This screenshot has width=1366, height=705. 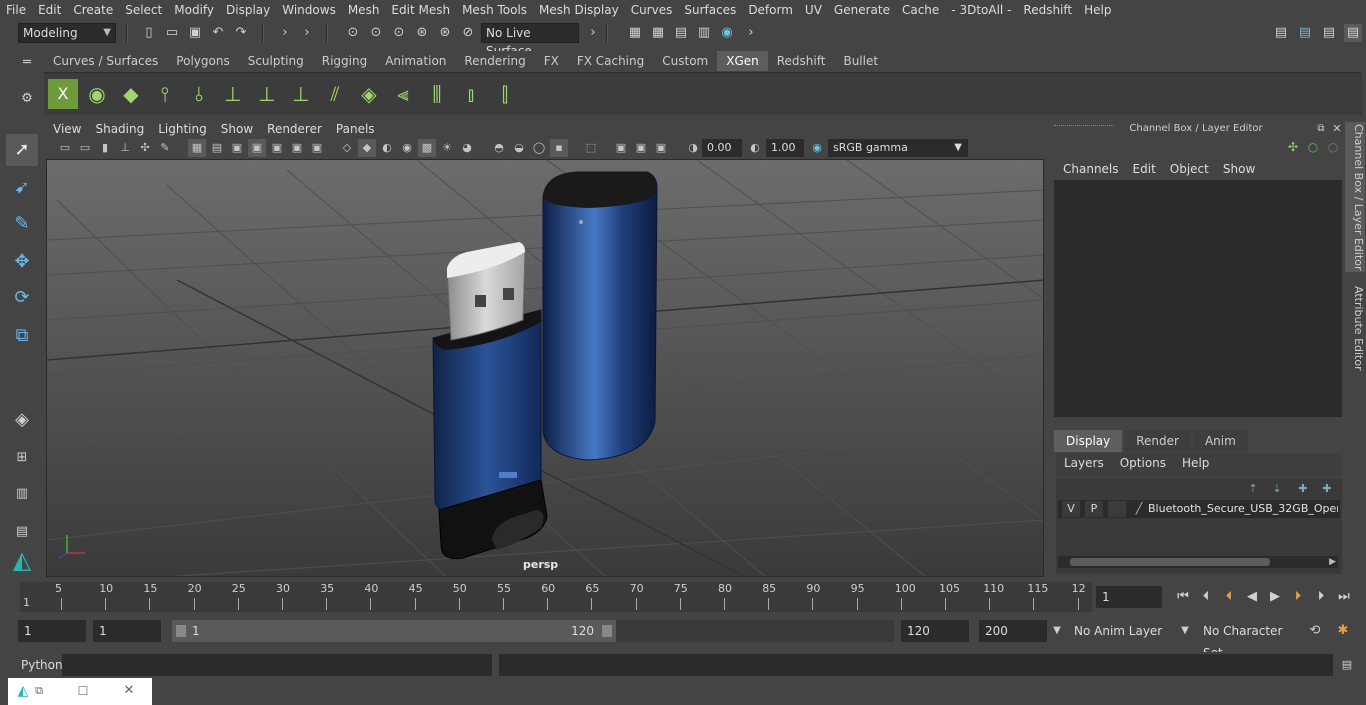 What do you see at coordinates (494, 10) in the screenshot?
I see `menu-mesh-tools: Mesh Tools` at bounding box center [494, 10].